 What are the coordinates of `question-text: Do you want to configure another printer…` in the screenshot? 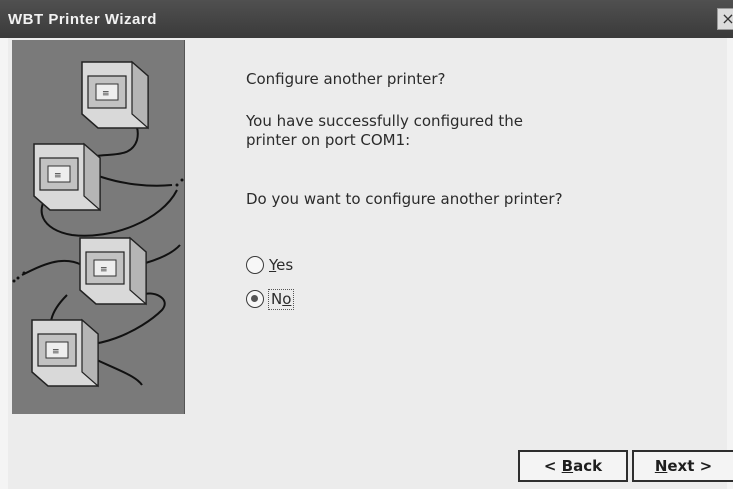 It's located at (404, 199).